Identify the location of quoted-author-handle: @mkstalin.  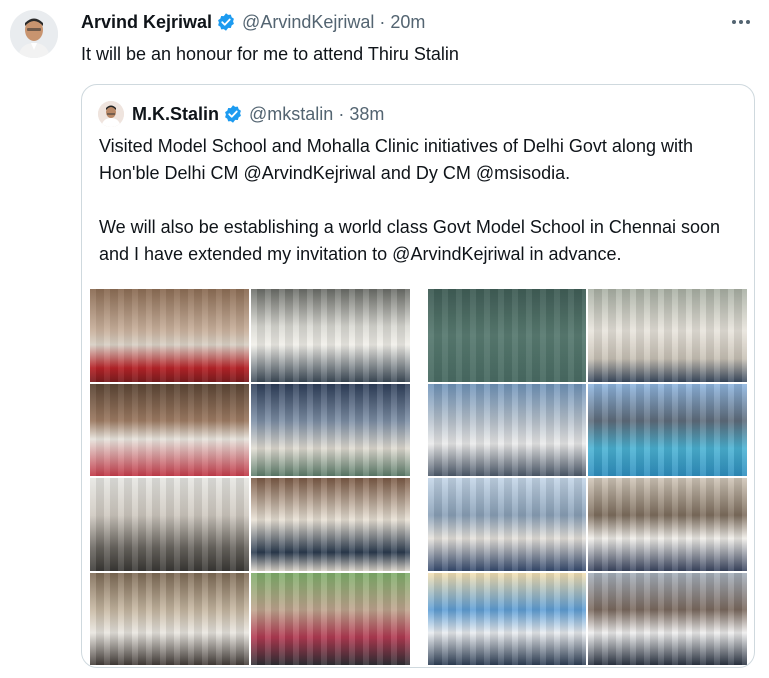
(291, 113).